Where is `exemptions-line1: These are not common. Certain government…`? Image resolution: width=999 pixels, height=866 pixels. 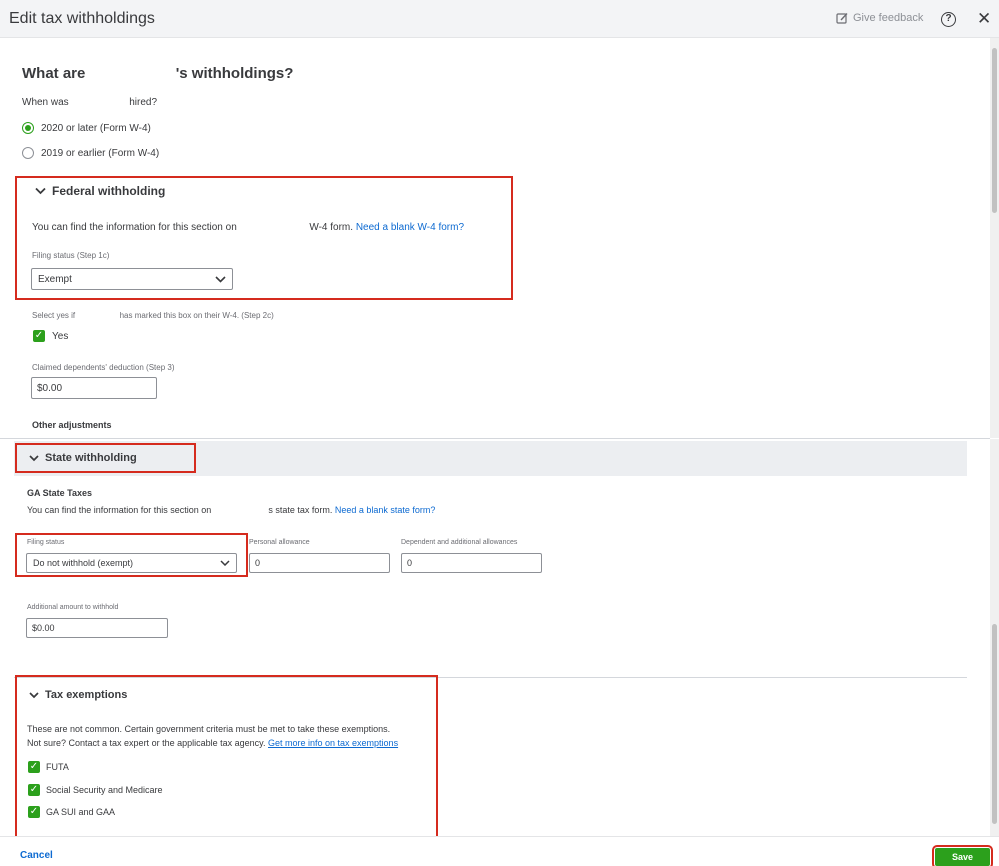 exemptions-line1: These are not common. Certain government… is located at coordinates (209, 729).